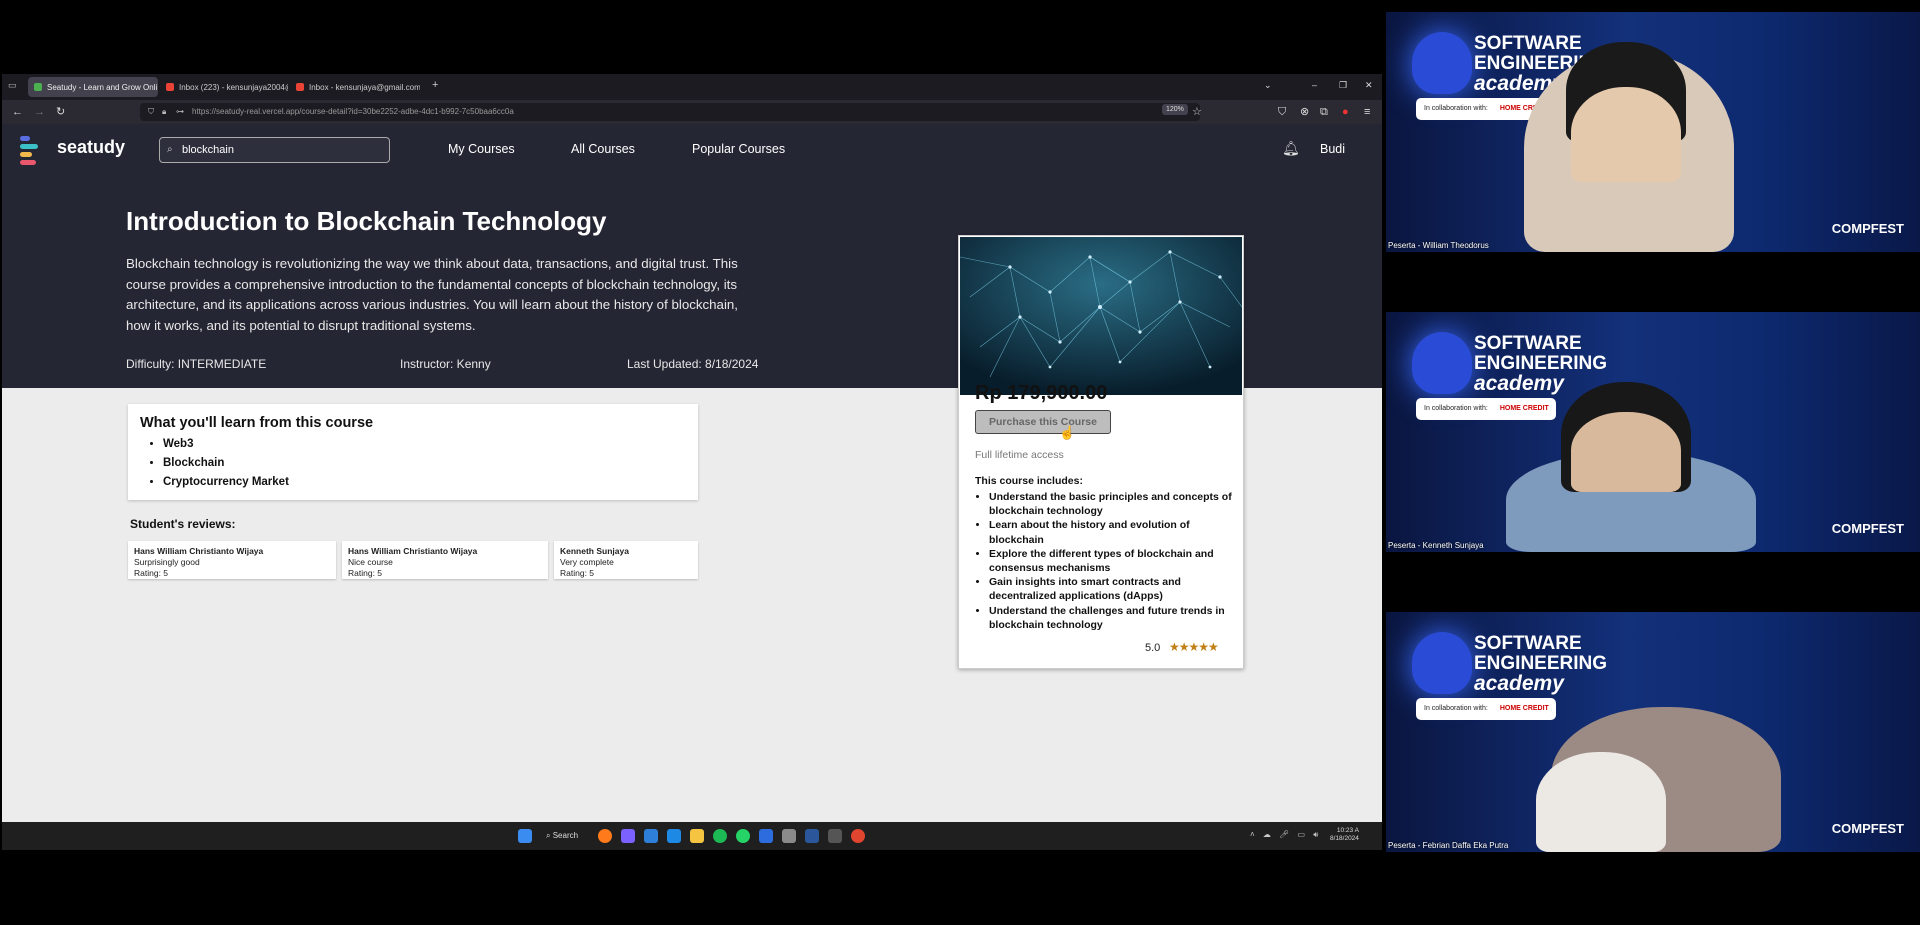  I want to click on learn-title: What you'll learn from this course, so click(257, 423).